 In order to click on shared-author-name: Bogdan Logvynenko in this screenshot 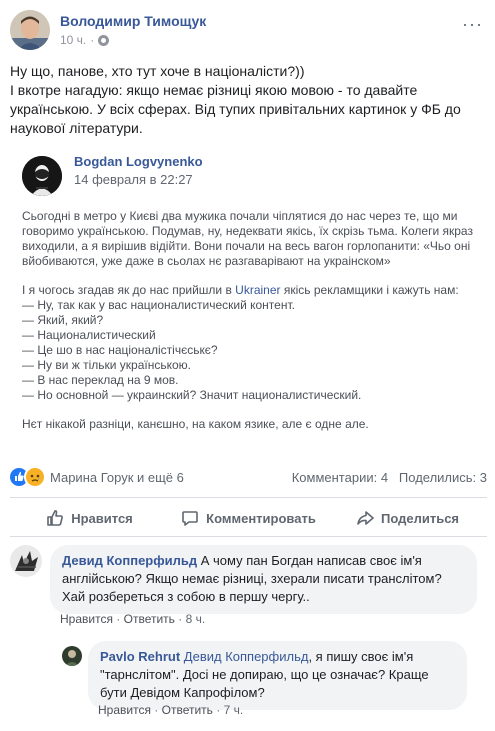, I will do `click(138, 161)`.